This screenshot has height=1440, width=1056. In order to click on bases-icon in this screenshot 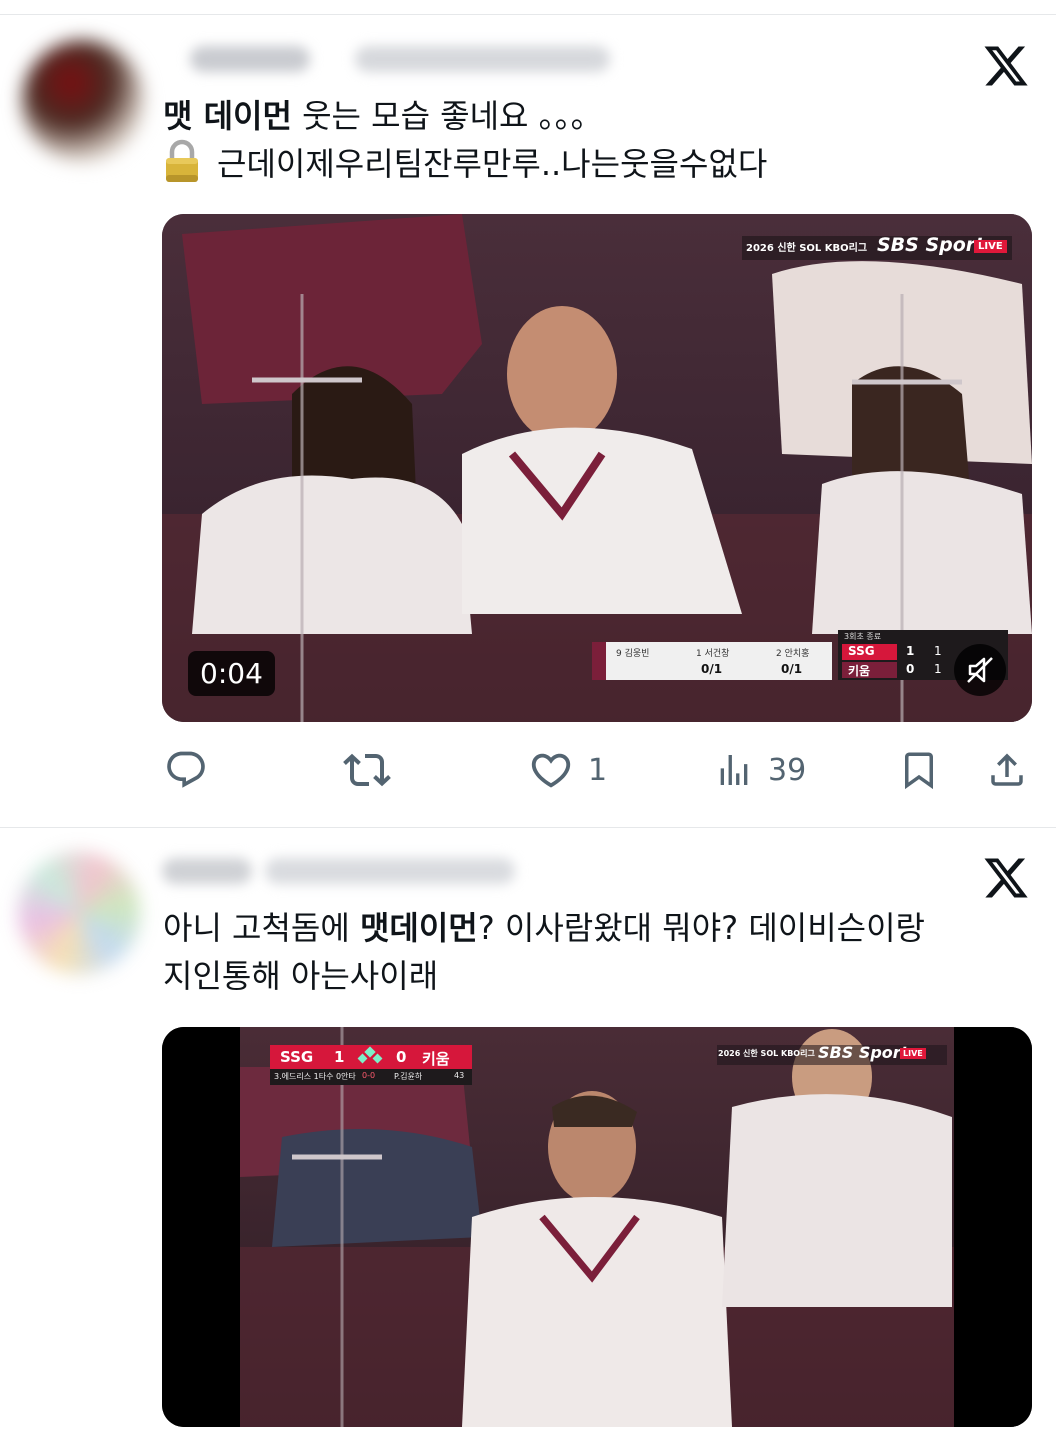, I will do `click(370, 1055)`.